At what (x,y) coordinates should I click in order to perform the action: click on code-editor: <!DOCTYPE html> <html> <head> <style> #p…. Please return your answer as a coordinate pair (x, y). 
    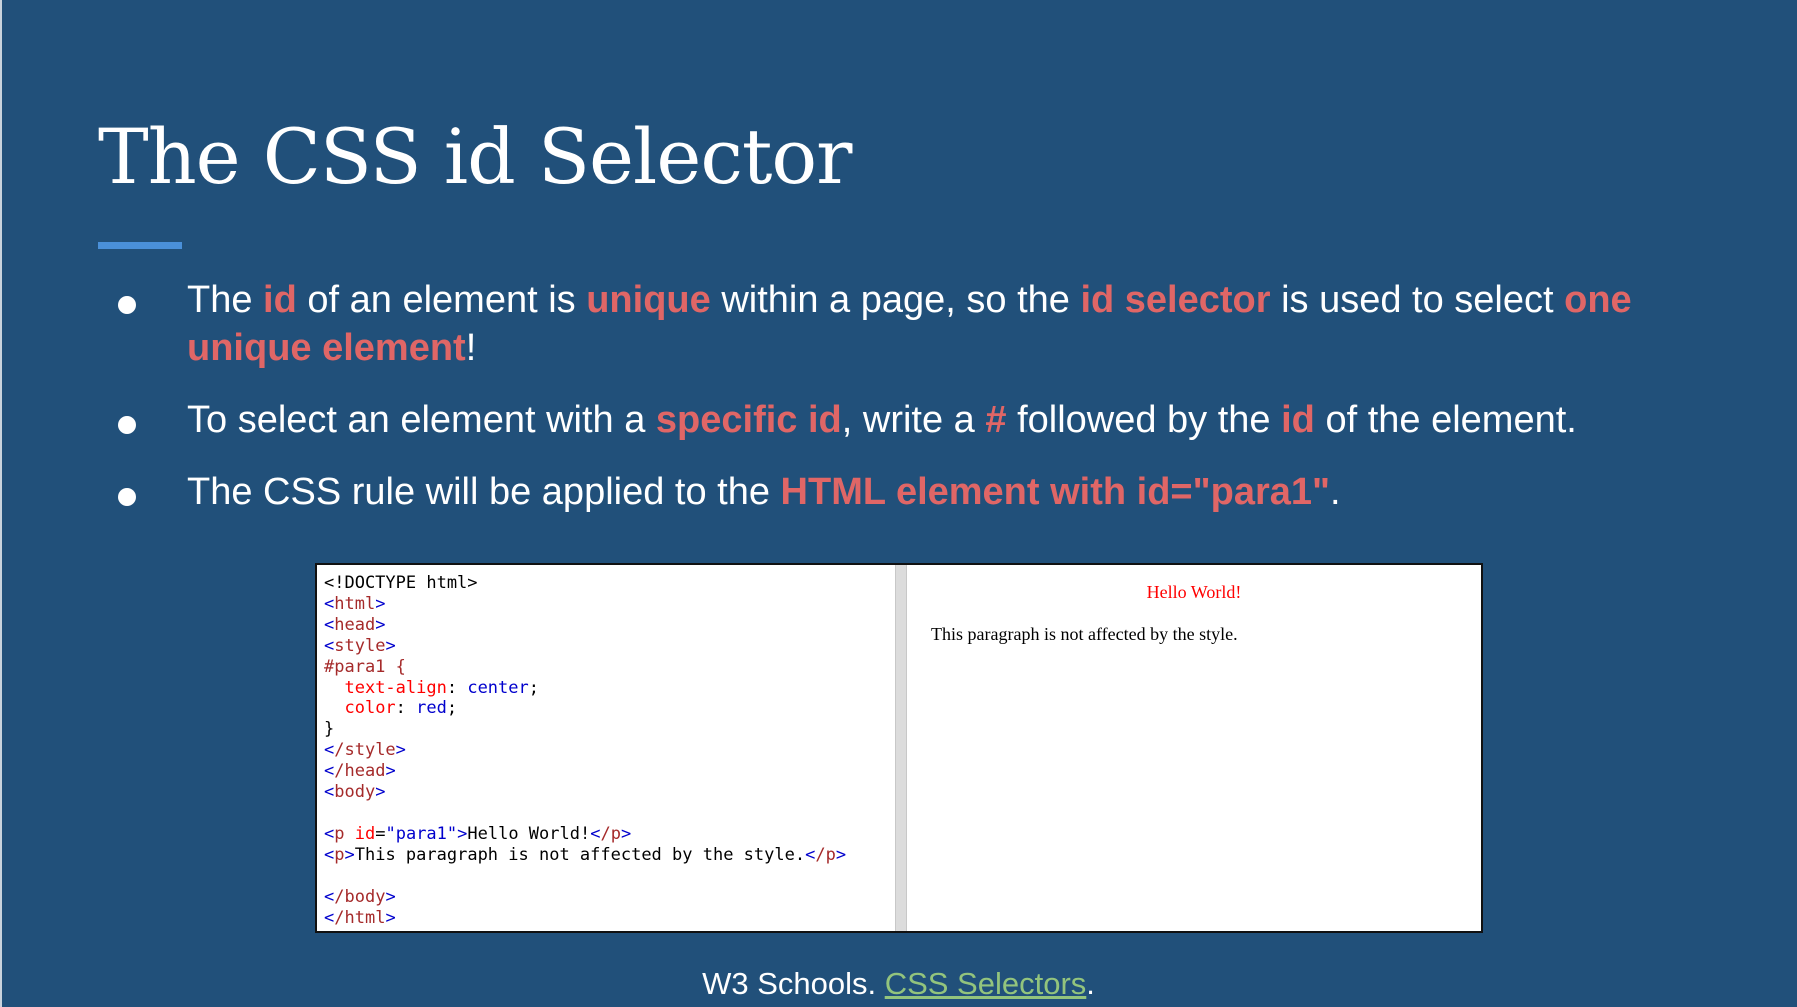
    Looking at the image, I should click on (606, 748).